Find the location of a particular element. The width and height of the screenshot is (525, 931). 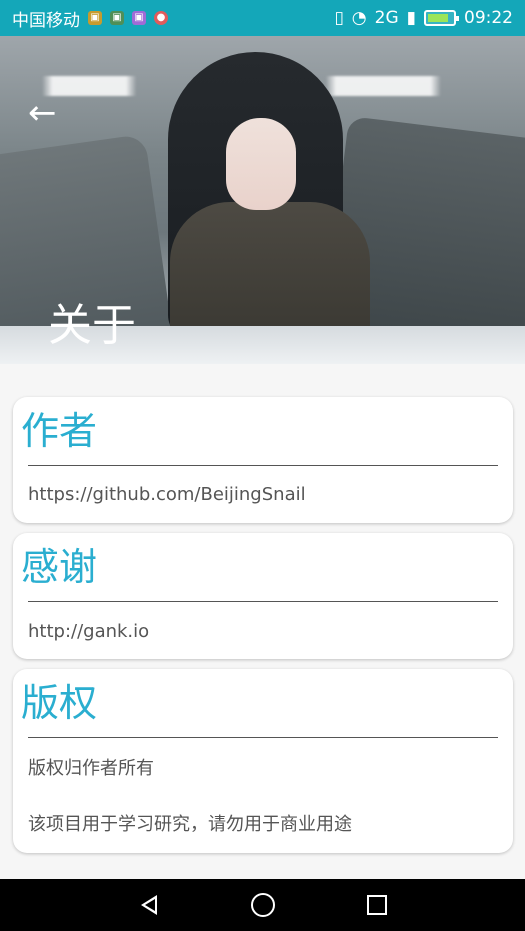

status-bar: 中国移动 ▣ ▣ ▣ ● ▯ ◔ 2G ▮ 09:22 is located at coordinates (262, 18).